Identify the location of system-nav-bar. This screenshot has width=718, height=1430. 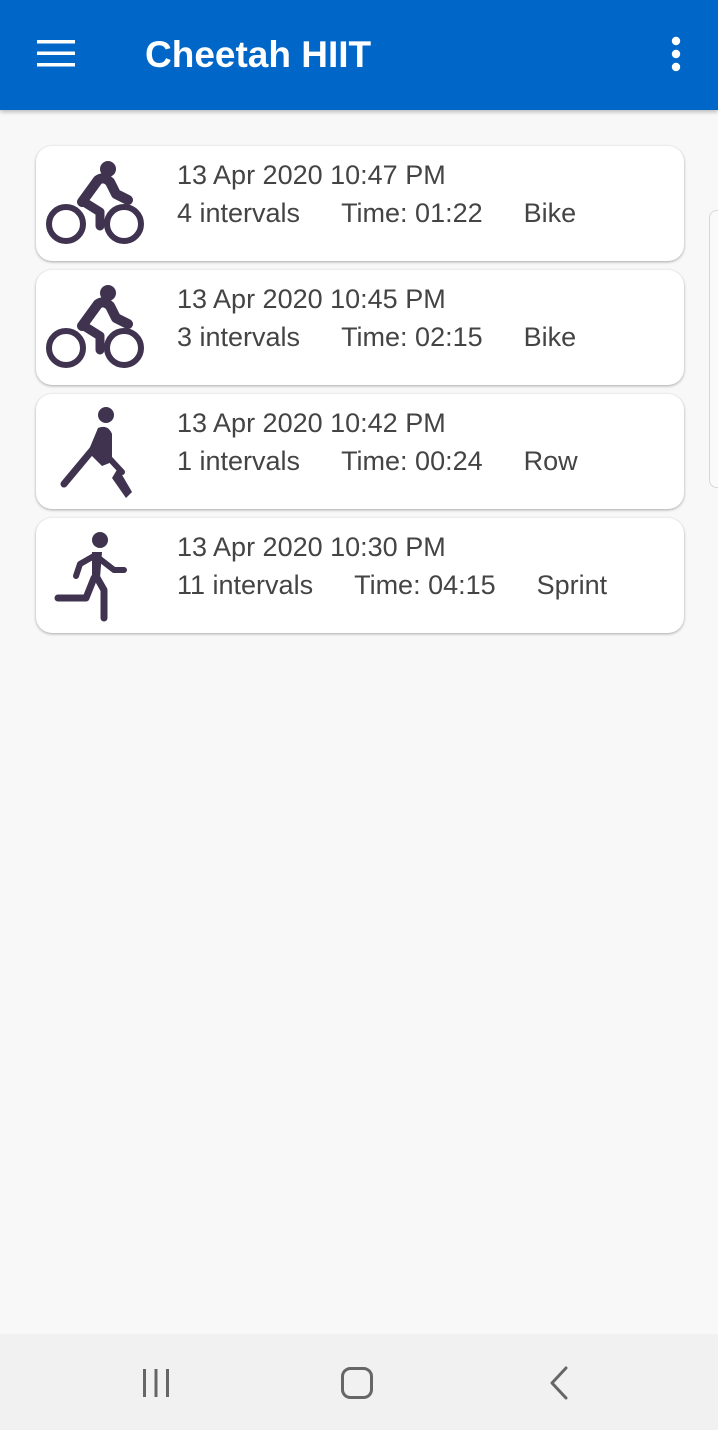
(359, 1382).